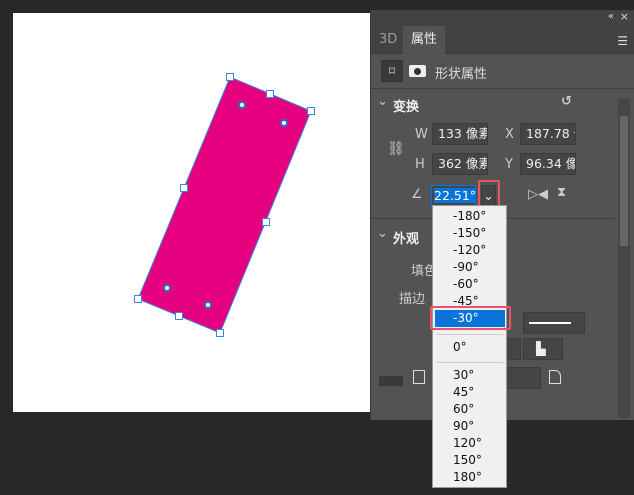  I want to click on tab-properties: 属性, so click(424, 40).